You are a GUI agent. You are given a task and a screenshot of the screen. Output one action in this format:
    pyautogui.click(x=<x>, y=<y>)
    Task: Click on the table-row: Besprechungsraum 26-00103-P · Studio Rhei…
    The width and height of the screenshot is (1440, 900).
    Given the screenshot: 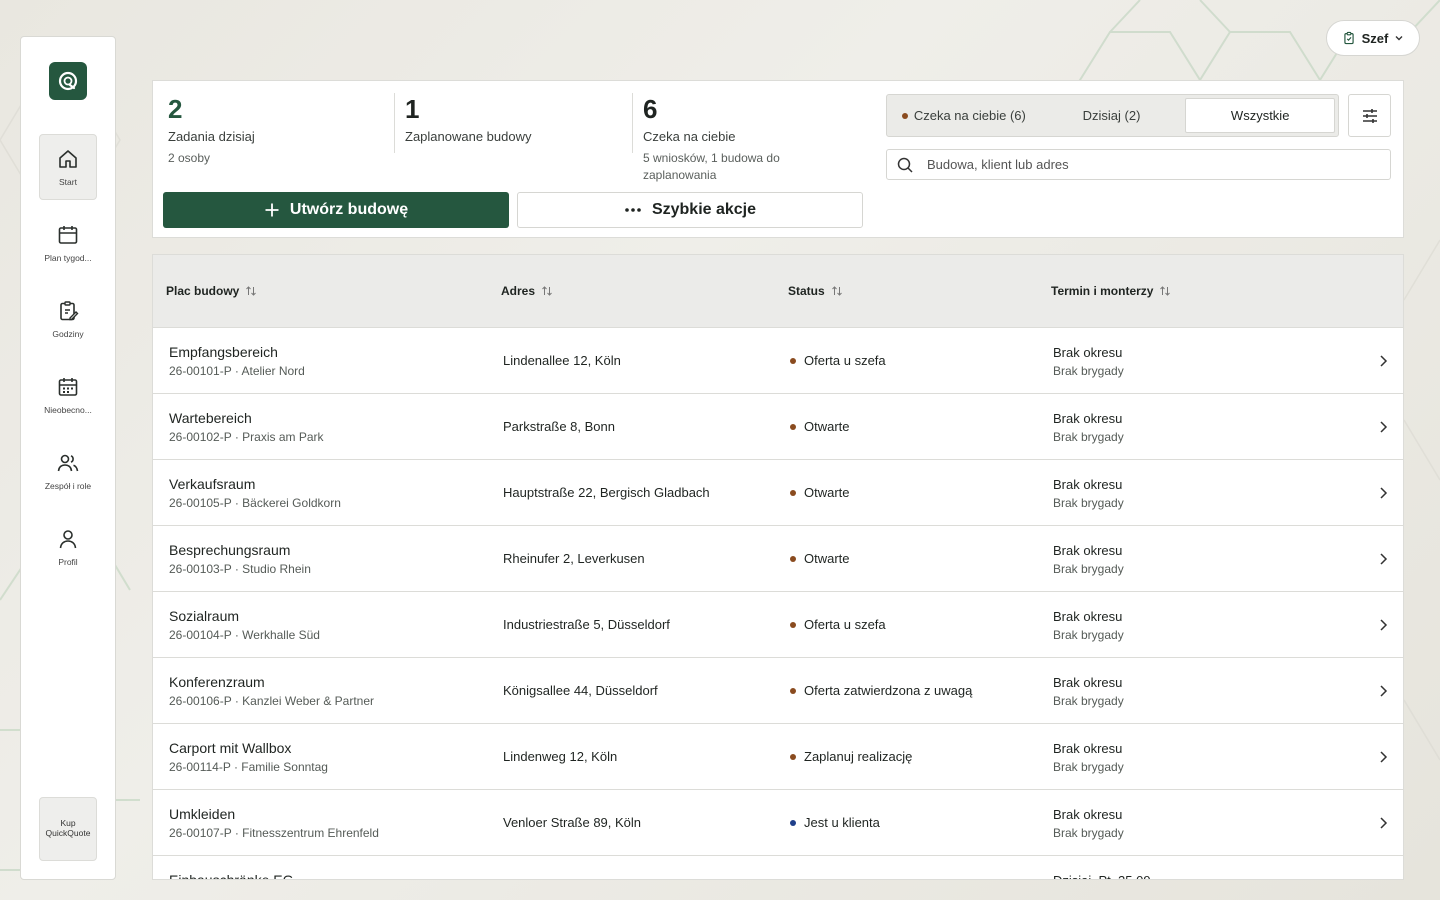 What is the action you would take?
    pyautogui.click(x=778, y=559)
    